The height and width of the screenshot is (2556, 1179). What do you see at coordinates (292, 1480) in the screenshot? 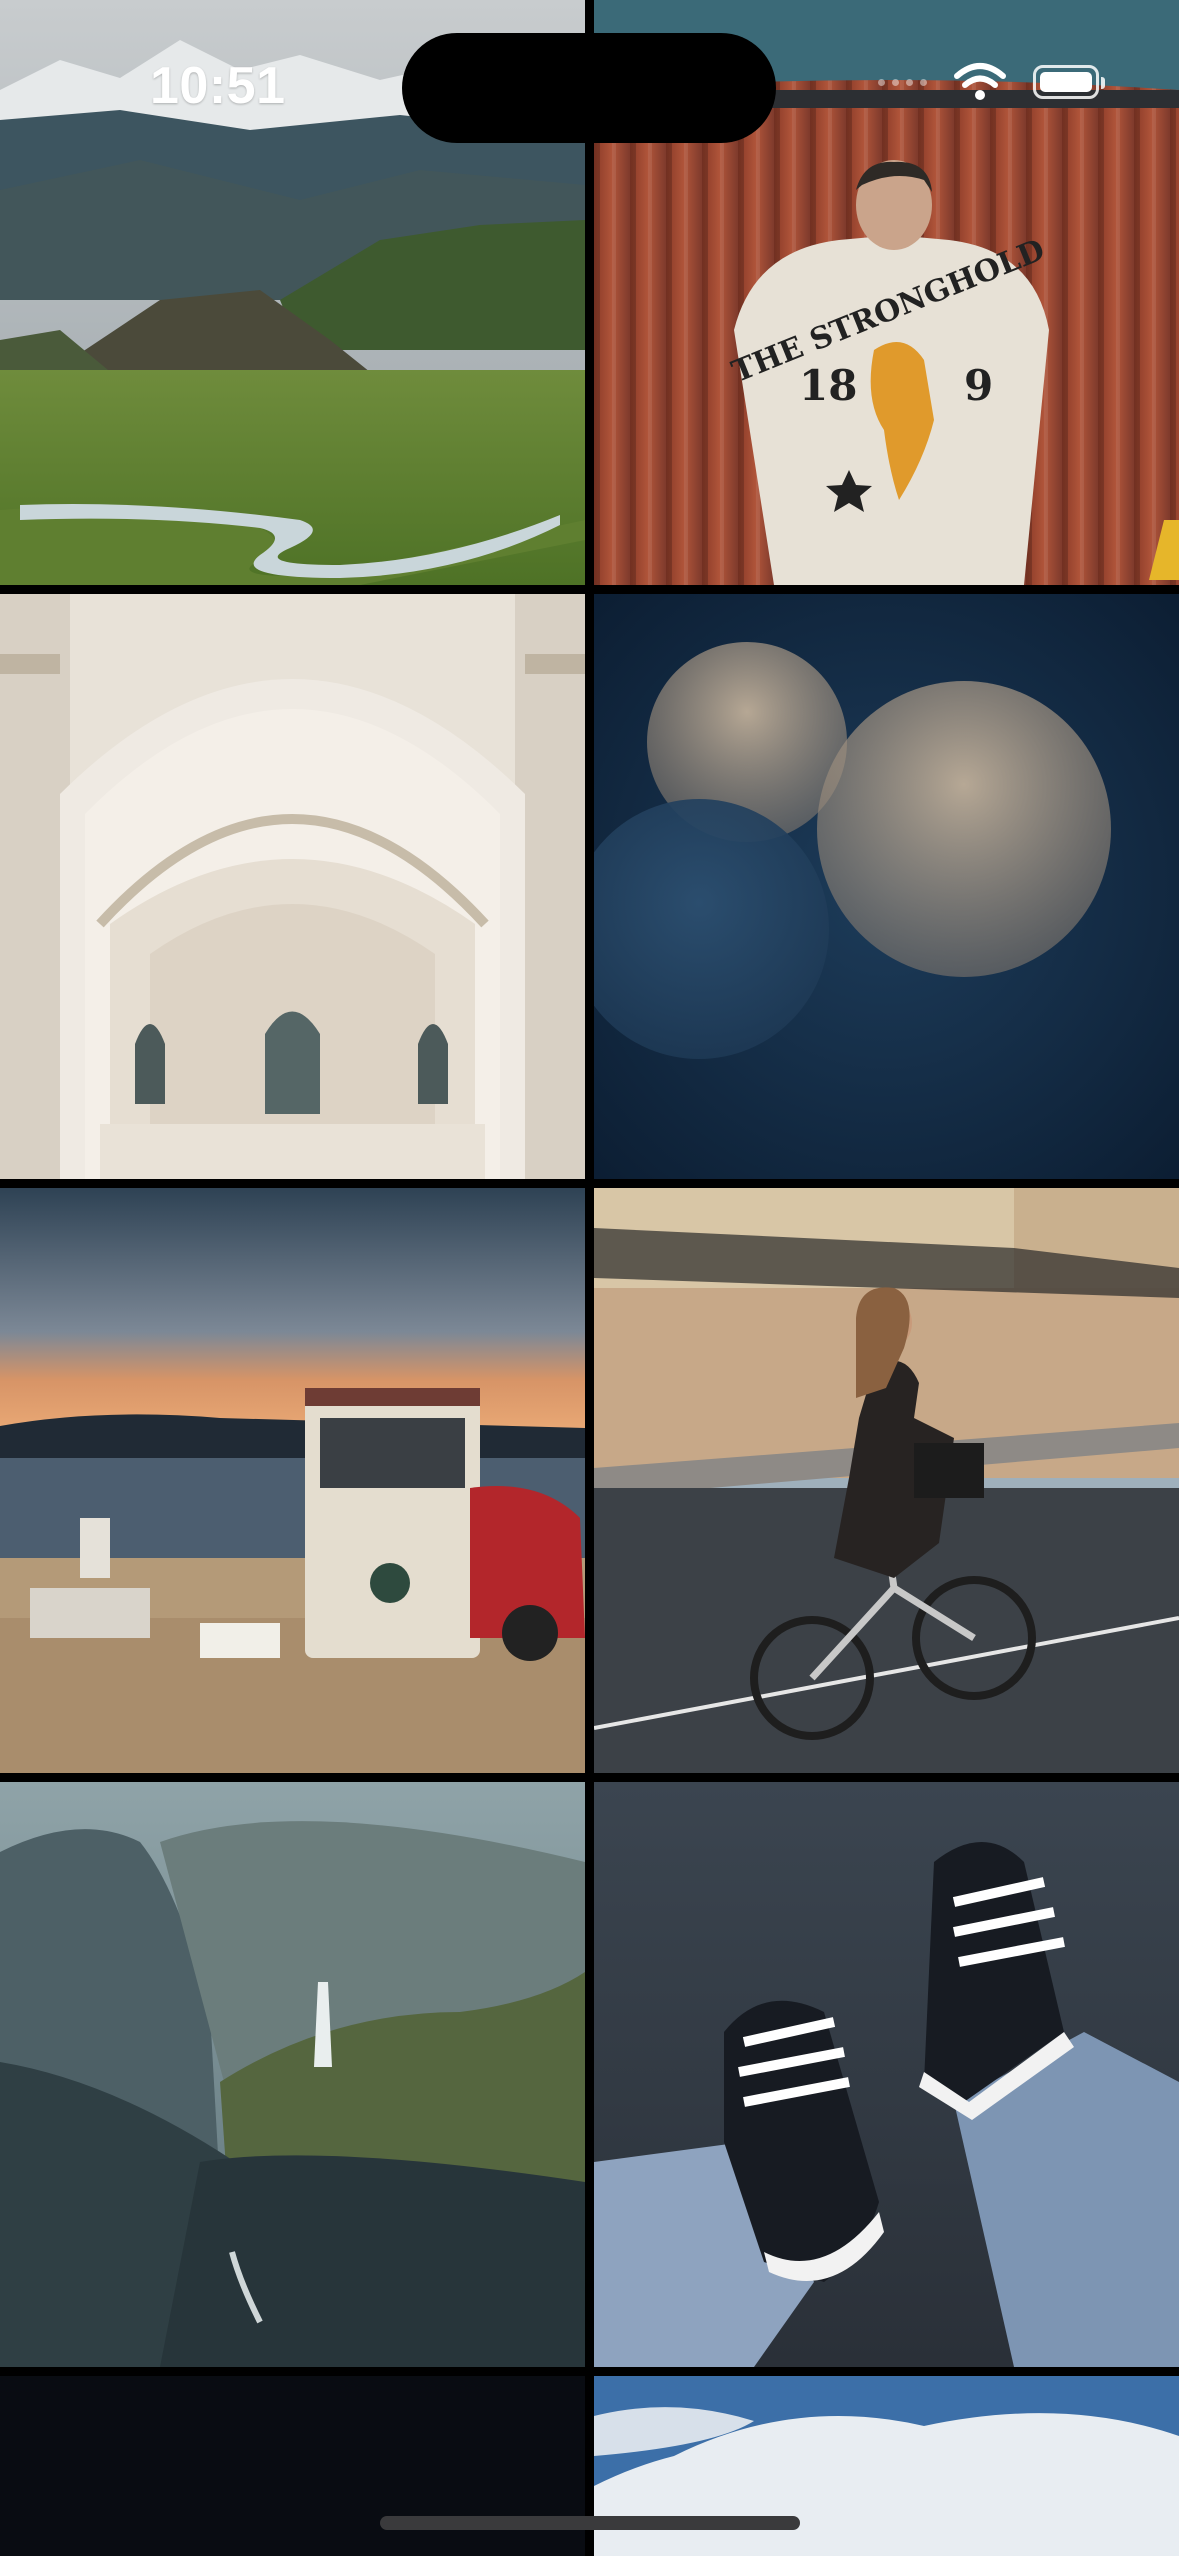
I see `photo-lakeside-camp` at bounding box center [292, 1480].